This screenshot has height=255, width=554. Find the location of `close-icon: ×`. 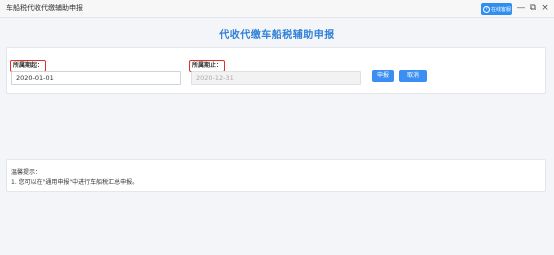

close-icon: × is located at coordinates (545, 8).